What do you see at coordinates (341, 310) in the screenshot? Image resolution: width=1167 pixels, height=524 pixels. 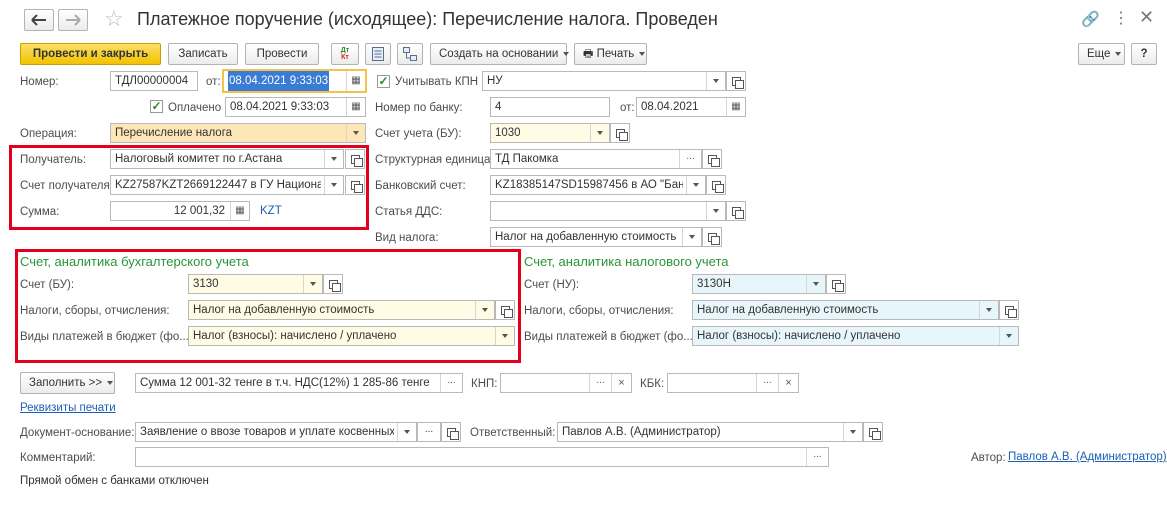 I see `bu-taxes-select: Налог на добавленную стоимость` at bounding box center [341, 310].